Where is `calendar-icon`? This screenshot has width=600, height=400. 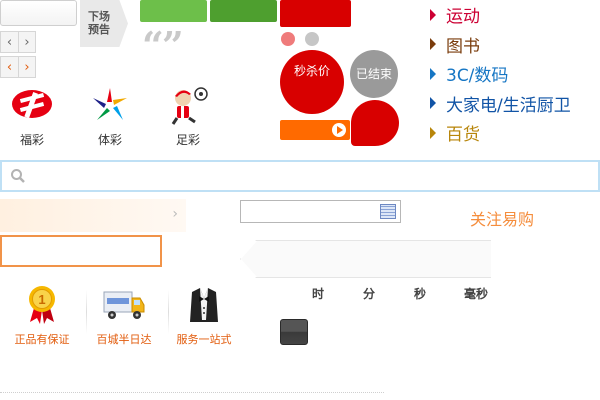 calendar-icon is located at coordinates (388, 211).